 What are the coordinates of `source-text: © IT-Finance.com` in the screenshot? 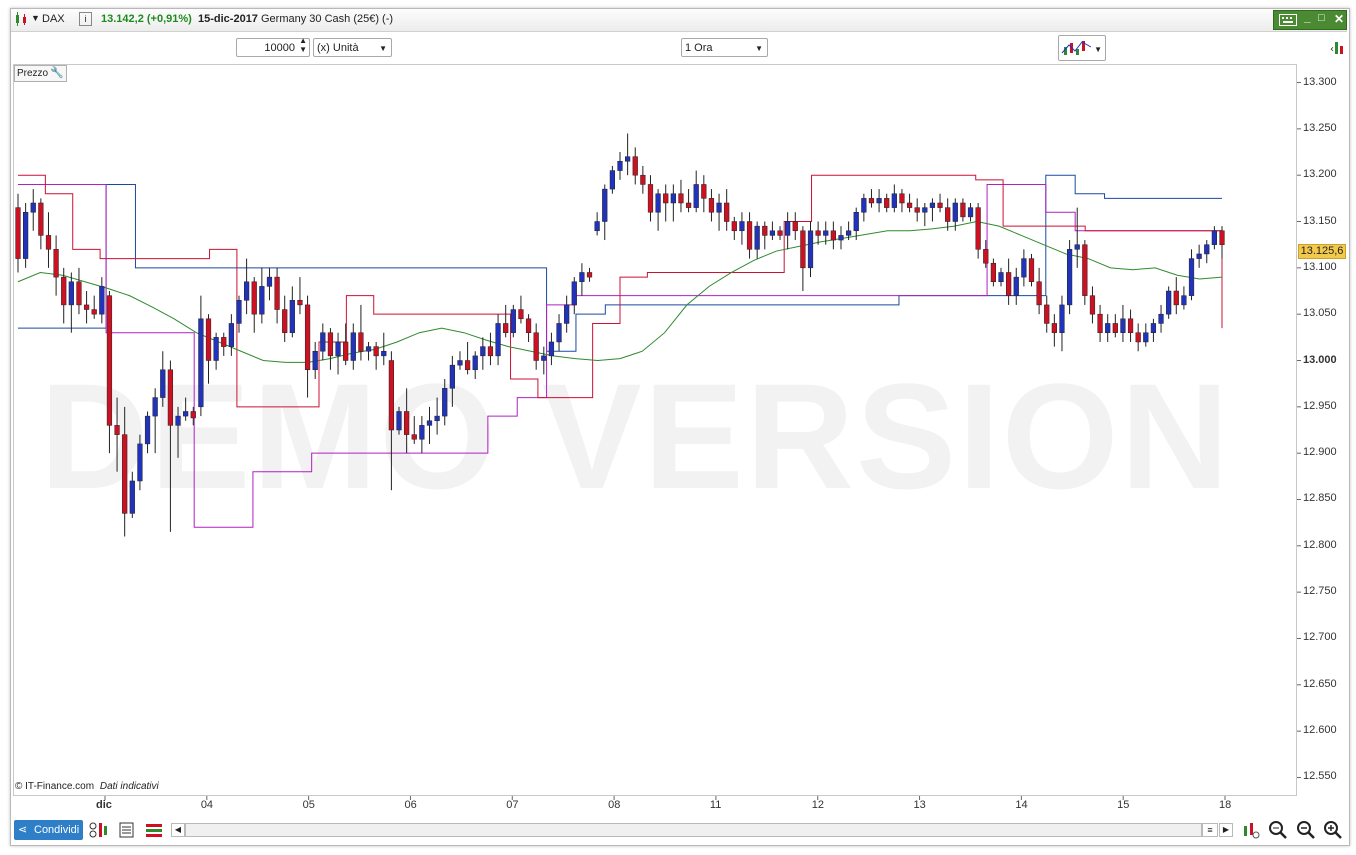 It's located at (55, 786).